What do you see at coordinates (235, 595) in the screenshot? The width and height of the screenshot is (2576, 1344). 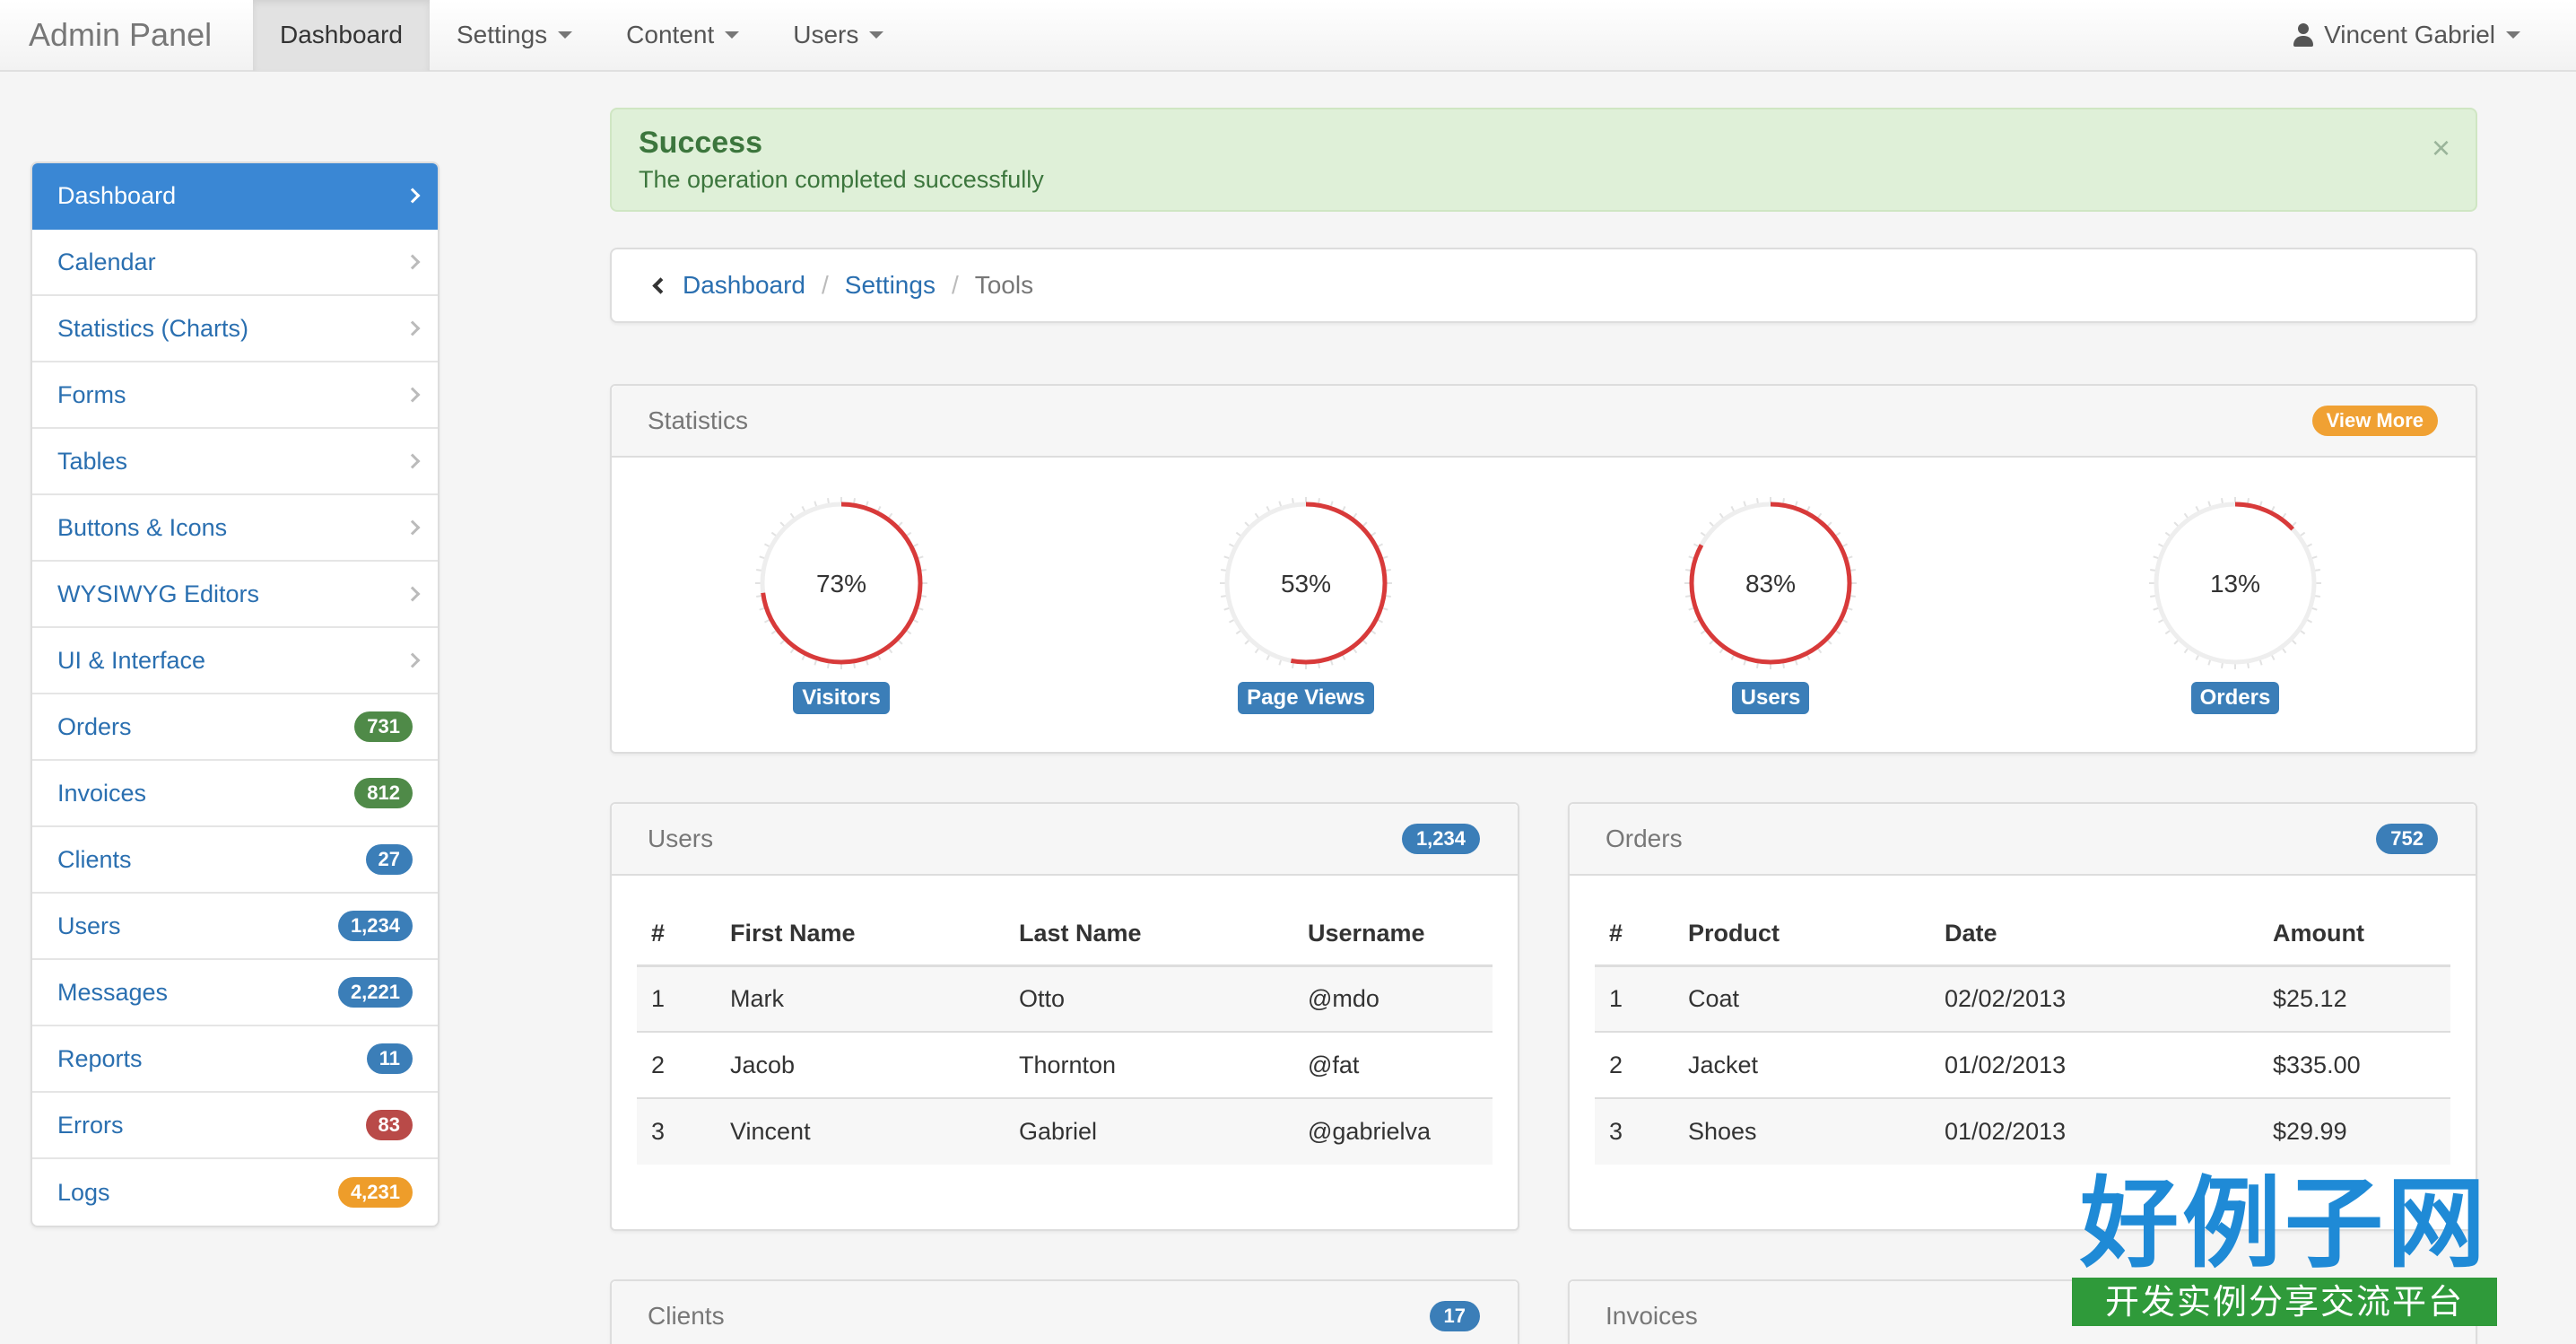 I see `sidebar-item-wysiwyg-editors: WYSIWYG Editors` at bounding box center [235, 595].